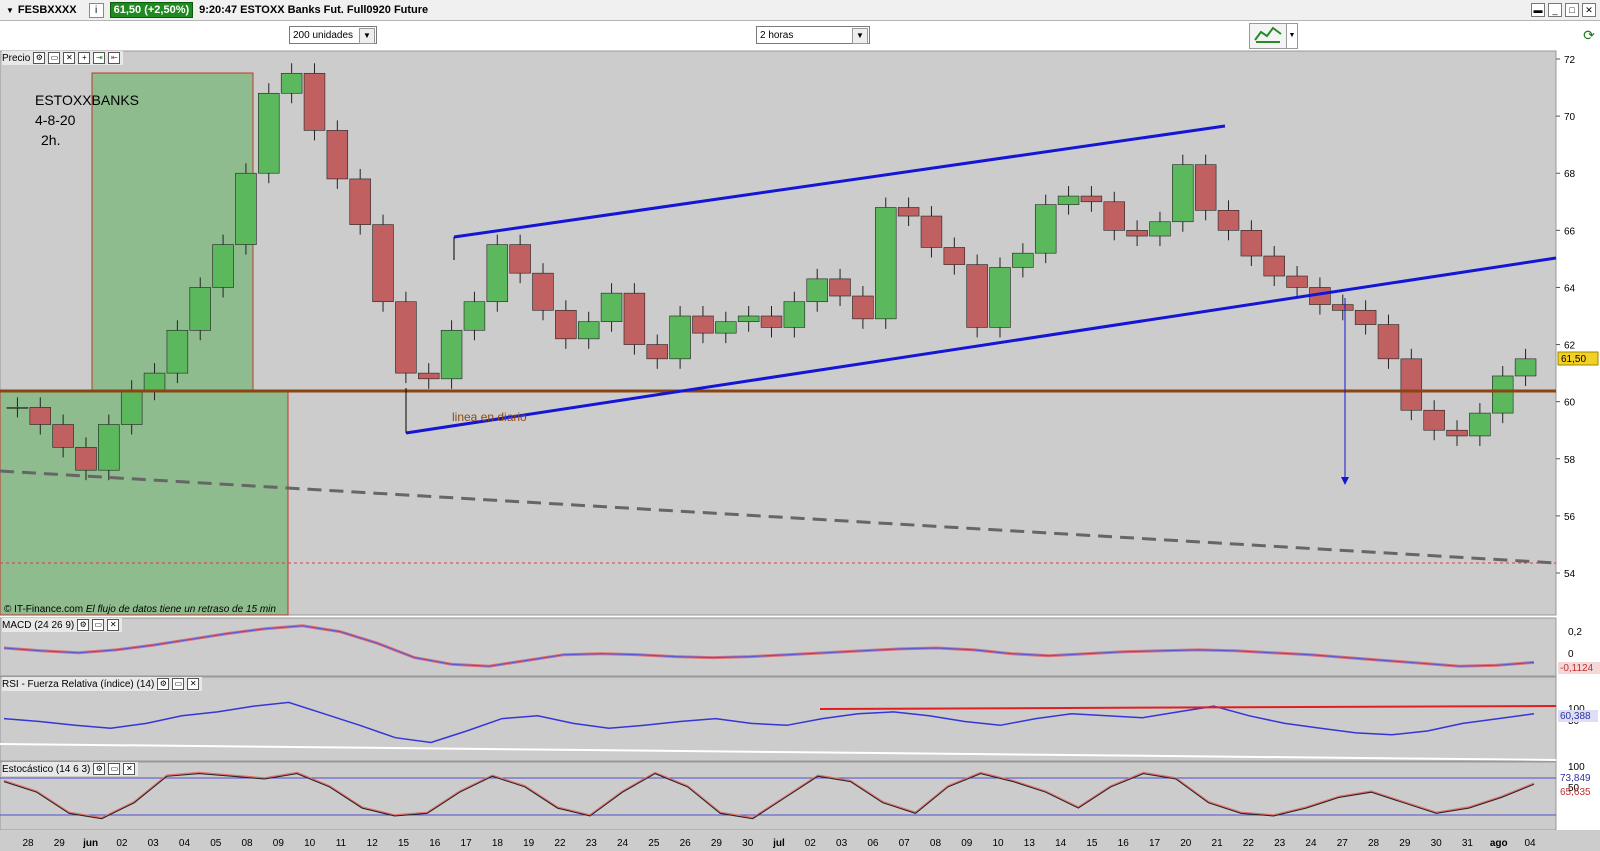  Describe the element at coordinates (873, 843) in the screenshot. I see `time-axis-label: 06` at that location.